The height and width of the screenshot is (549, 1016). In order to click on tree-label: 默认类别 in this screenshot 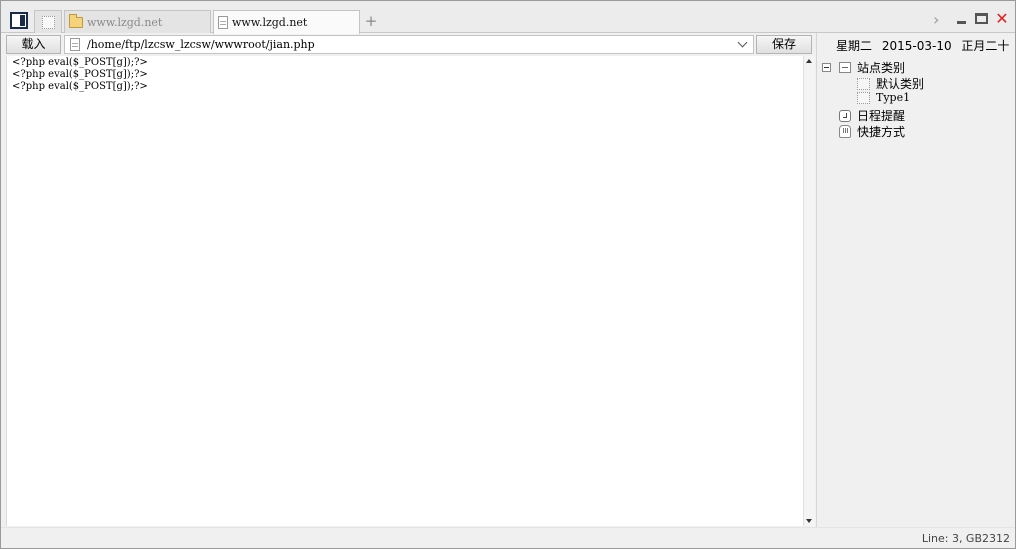, I will do `click(900, 84)`.